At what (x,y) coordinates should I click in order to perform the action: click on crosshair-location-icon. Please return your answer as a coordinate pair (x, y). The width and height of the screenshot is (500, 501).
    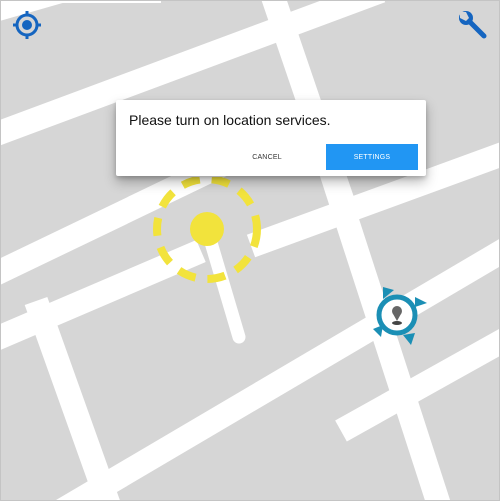
    Looking at the image, I should click on (27, 25).